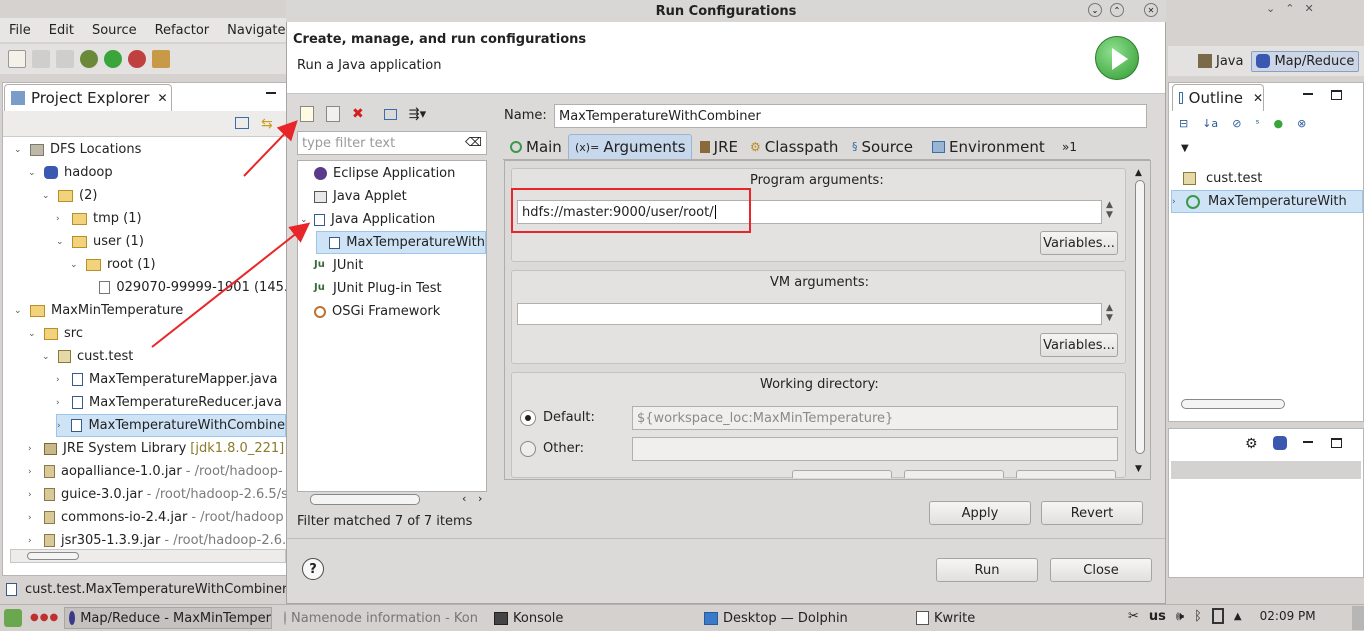 This screenshot has width=1364, height=631. Describe the element at coordinates (384, 618) in the screenshot. I see `task-browser-label: Namenode information - Kon` at that location.